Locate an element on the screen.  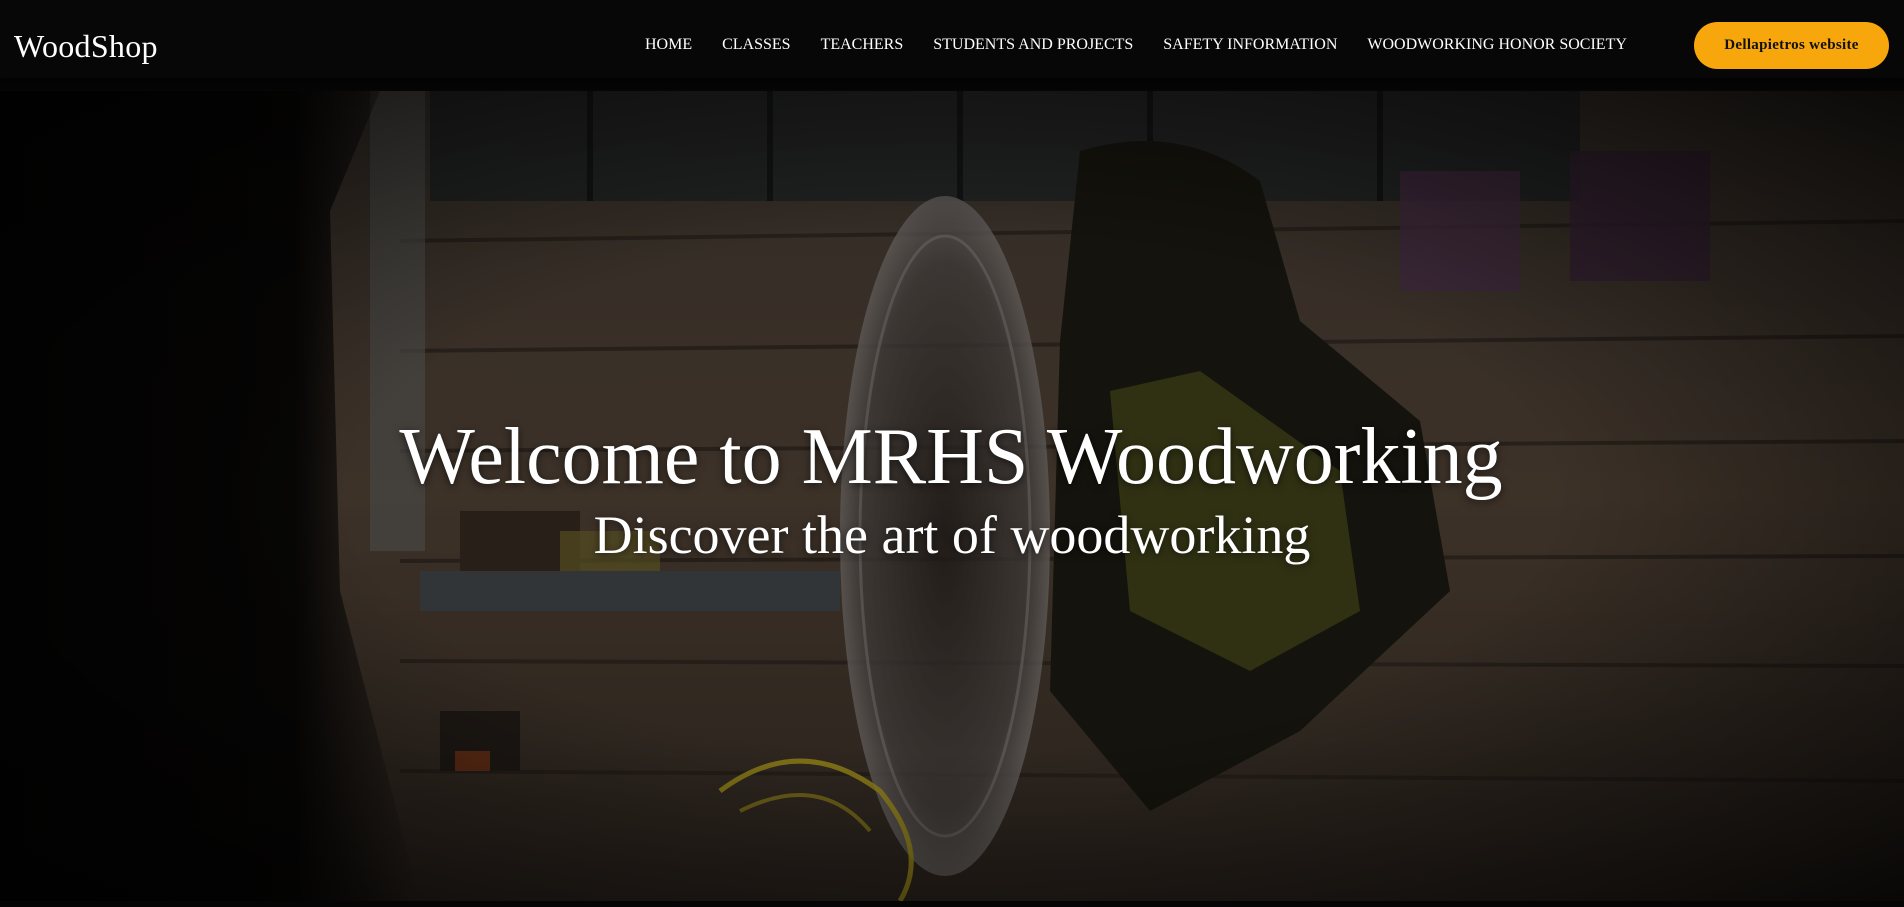
nav-link-woodworking-honor-society: WOODWORKING HONOR SOCIETY is located at coordinates (1497, 45).